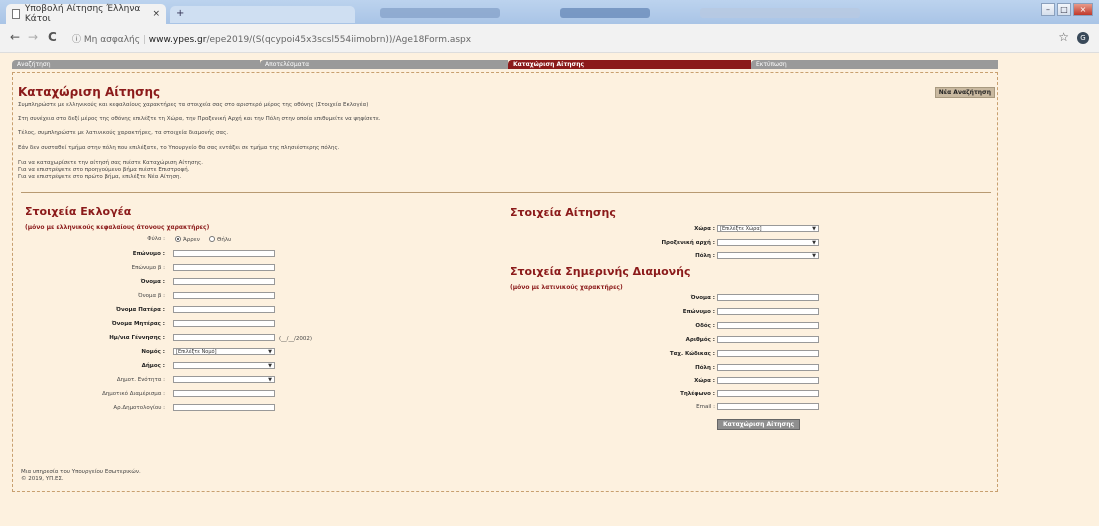 The image size is (1099, 526). What do you see at coordinates (768, 339) in the screenshot?
I see `res-number-field` at bounding box center [768, 339].